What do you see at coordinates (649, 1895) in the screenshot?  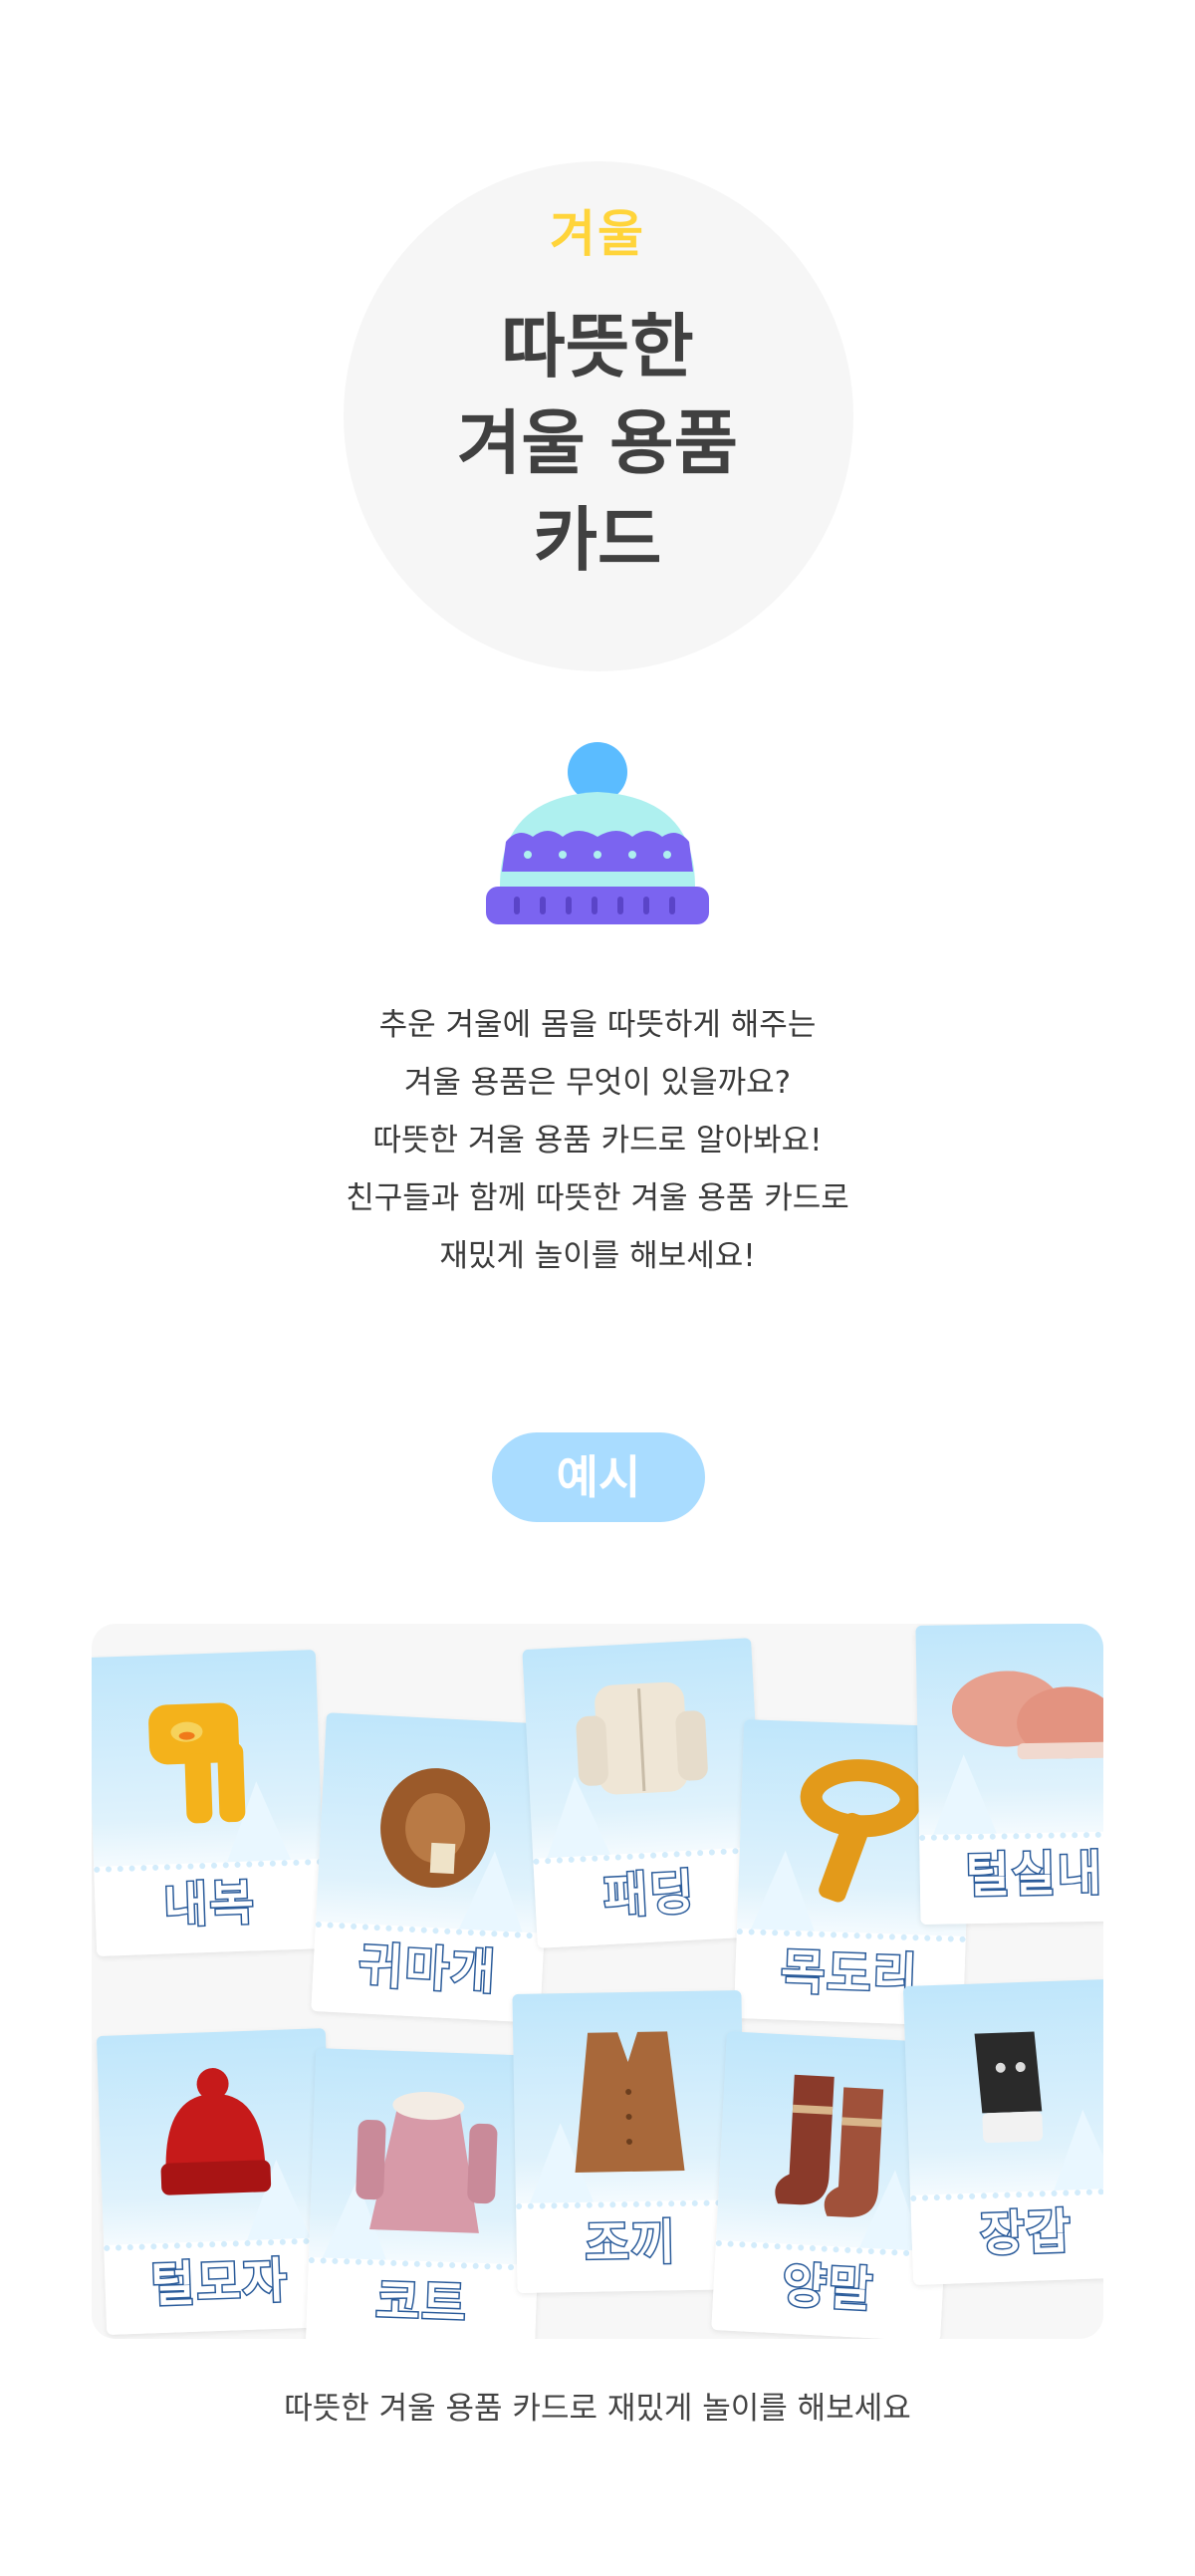 I see `card-label: 패딩` at bounding box center [649, 1895].